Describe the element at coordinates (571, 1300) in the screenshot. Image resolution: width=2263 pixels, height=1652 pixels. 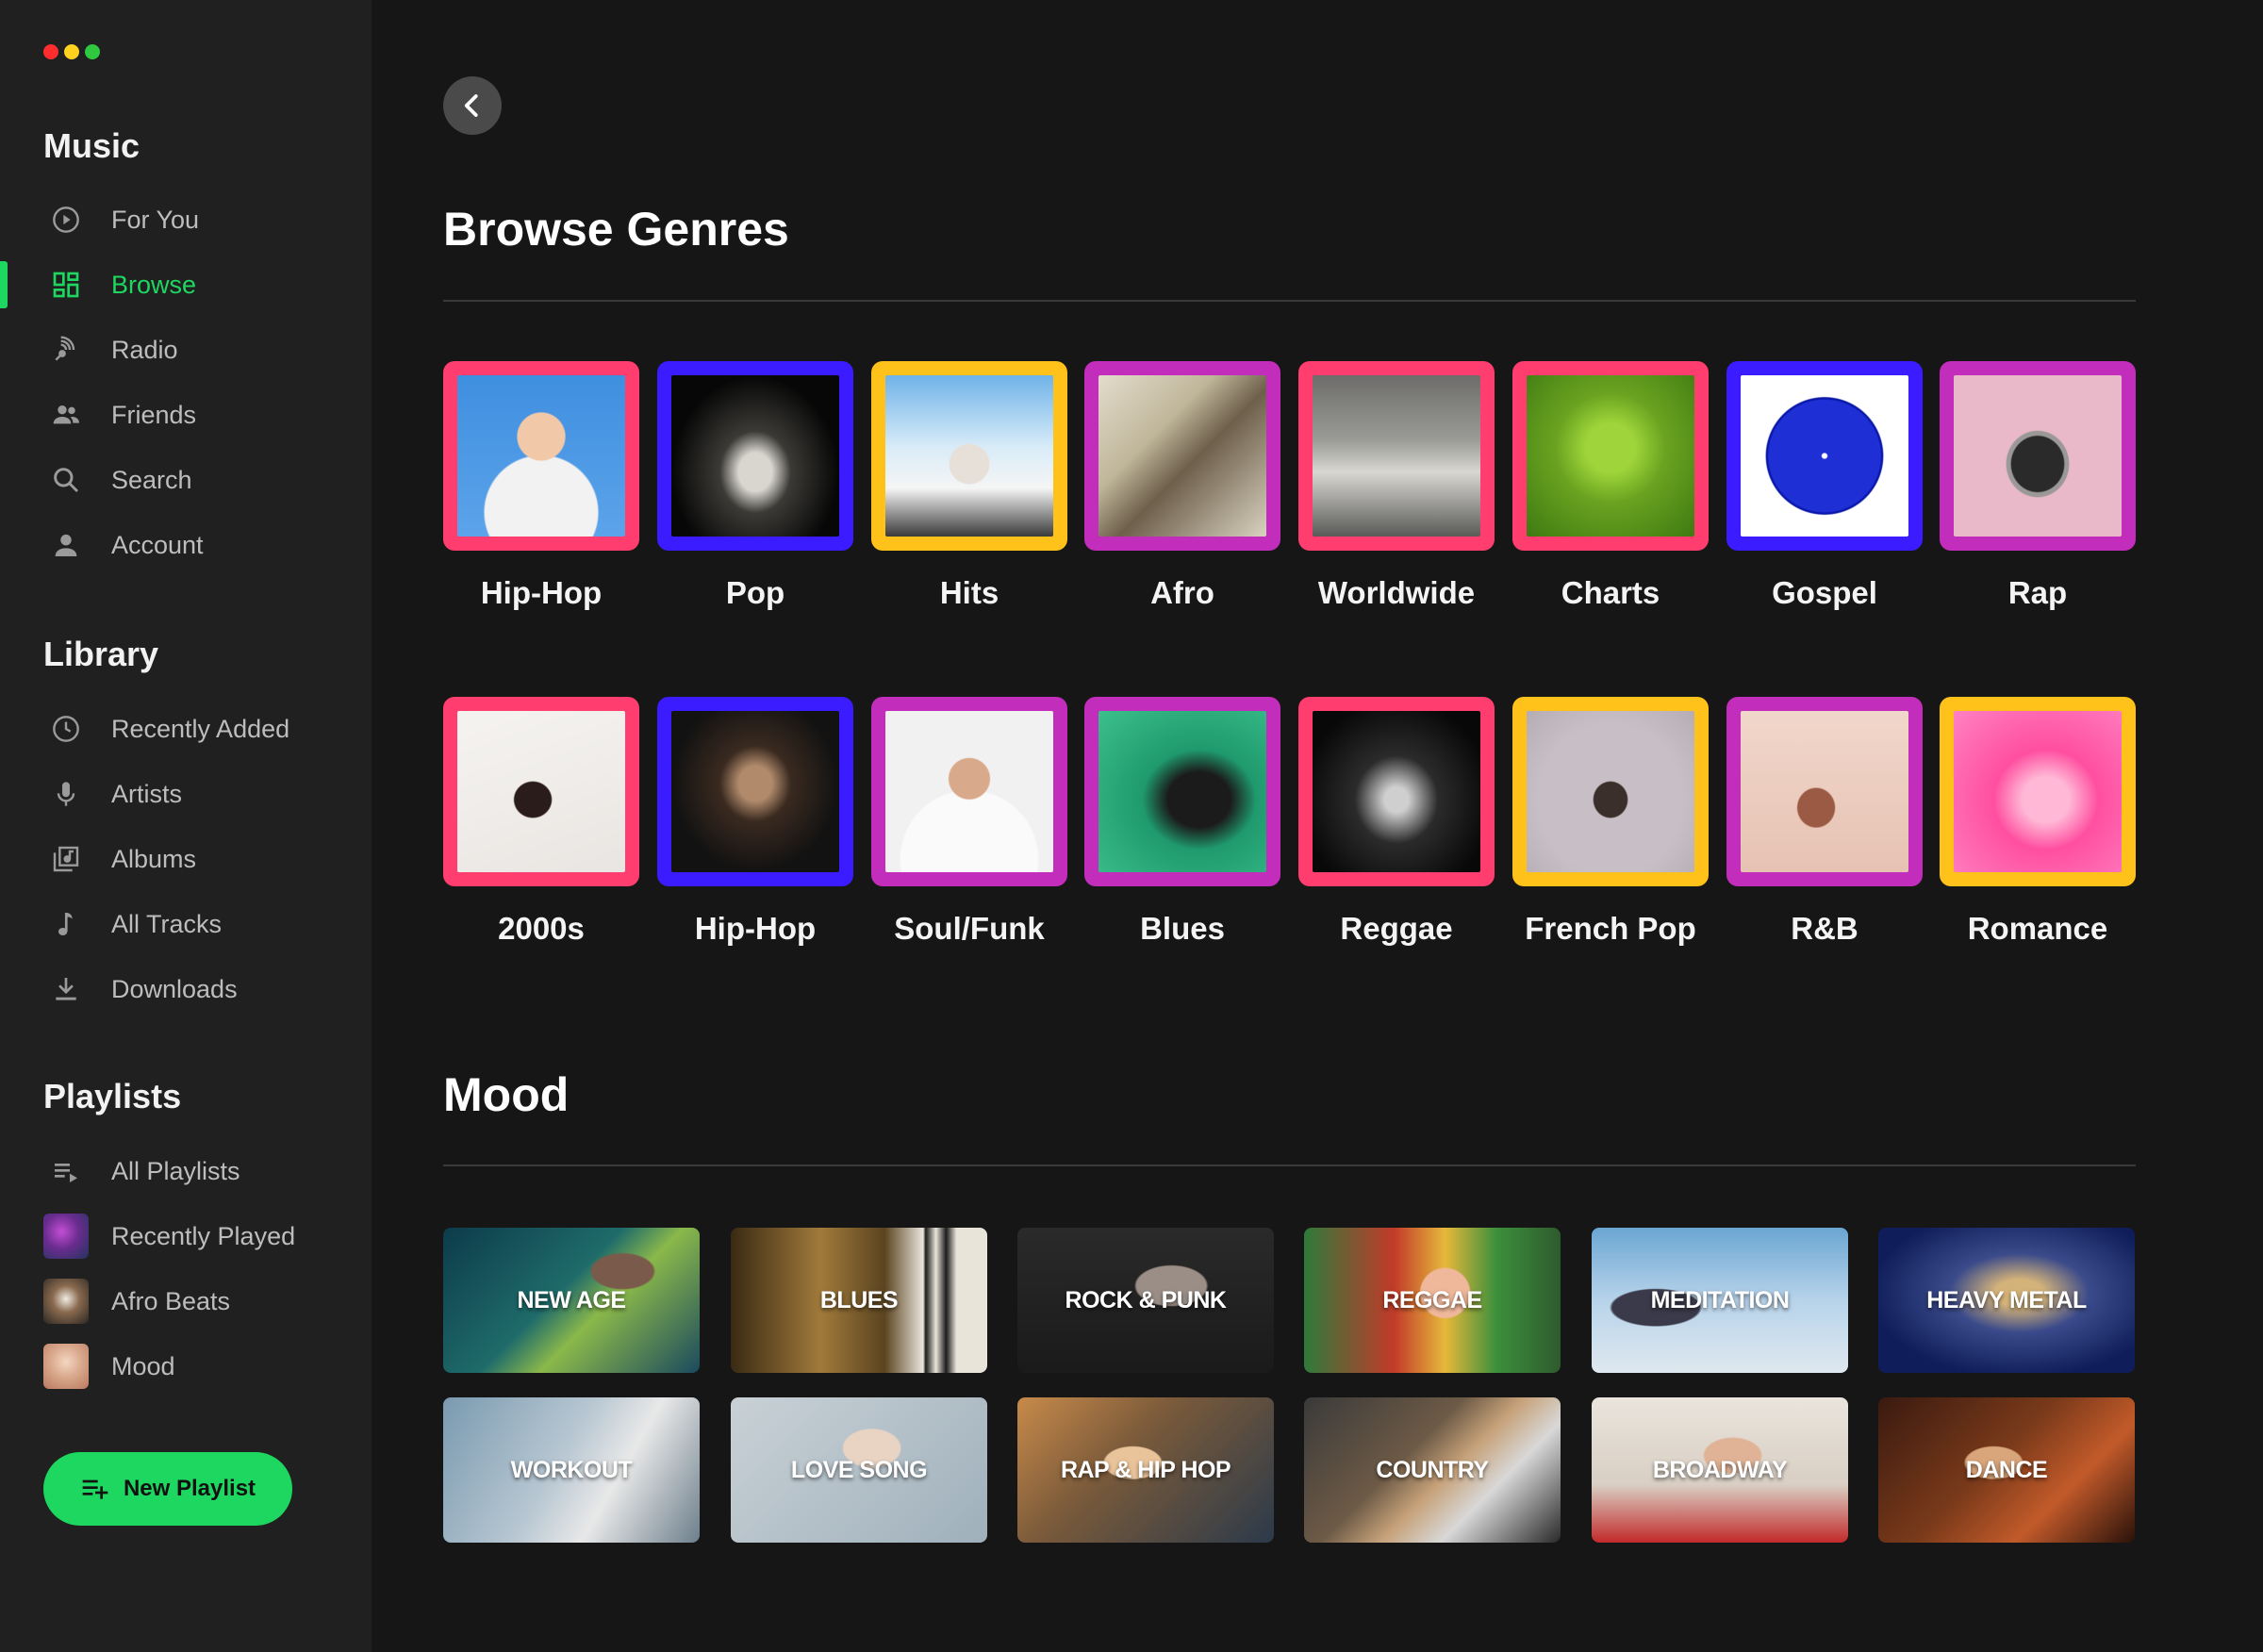
I see `mood-tile-new-age: NEW AGE` at that location.